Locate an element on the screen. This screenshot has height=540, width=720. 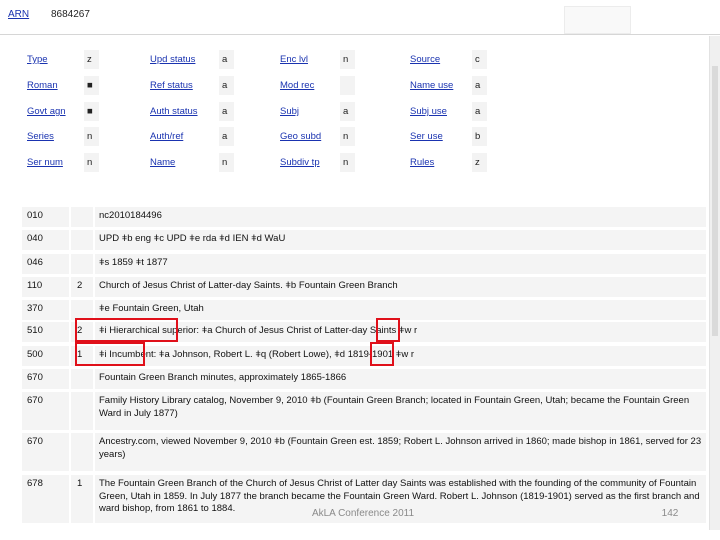
field-indicator: 2 is located at coordinates (82, 287).